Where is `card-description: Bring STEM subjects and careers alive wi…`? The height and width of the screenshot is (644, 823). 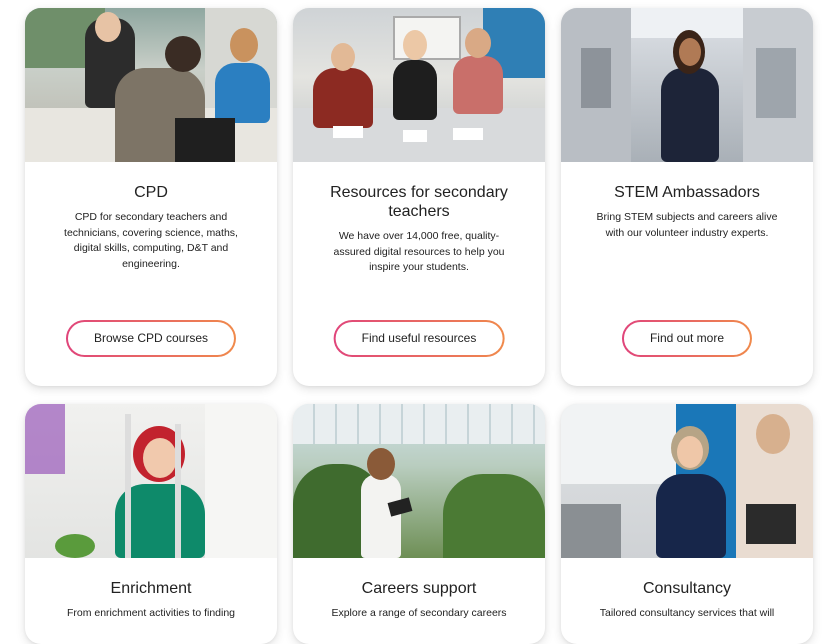 card-description: Bring STEM subjects and careers alive wi… is located at coordinates (687, 225).